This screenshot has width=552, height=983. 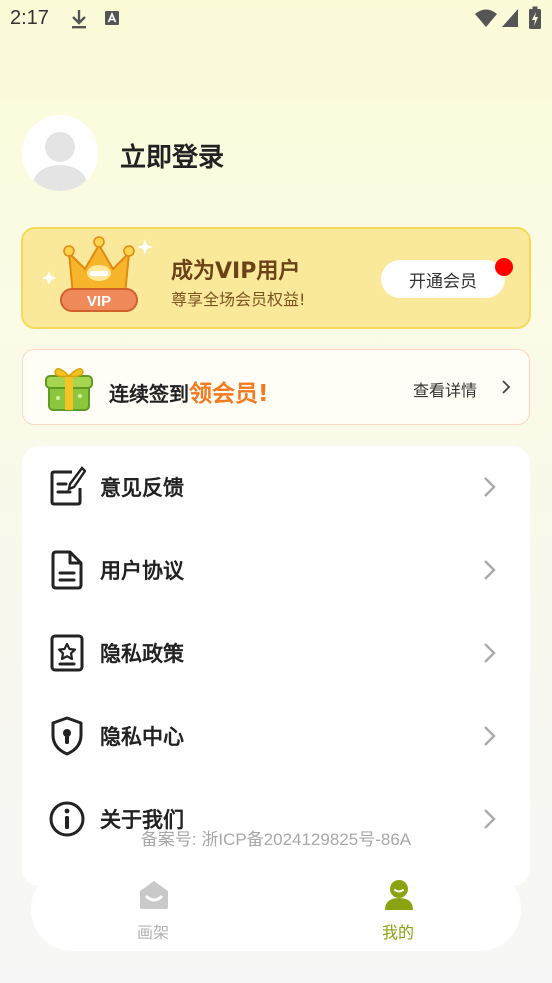 What do you see at coordinates (142, 737) in the screenshot?
I see `menu-label-privacy-center: 隐私中心` at bounding box center [142, 737].